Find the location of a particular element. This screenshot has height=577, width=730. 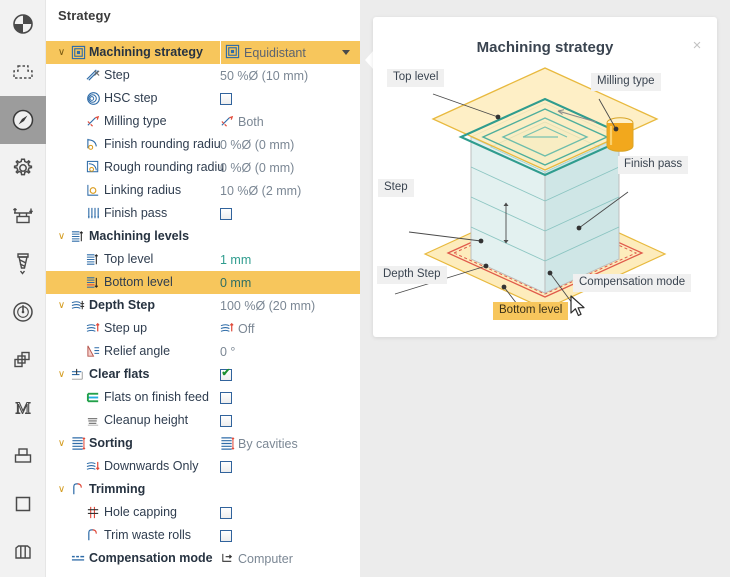

tree-row: Top level 1 mm is located at coordinates (203, 259).